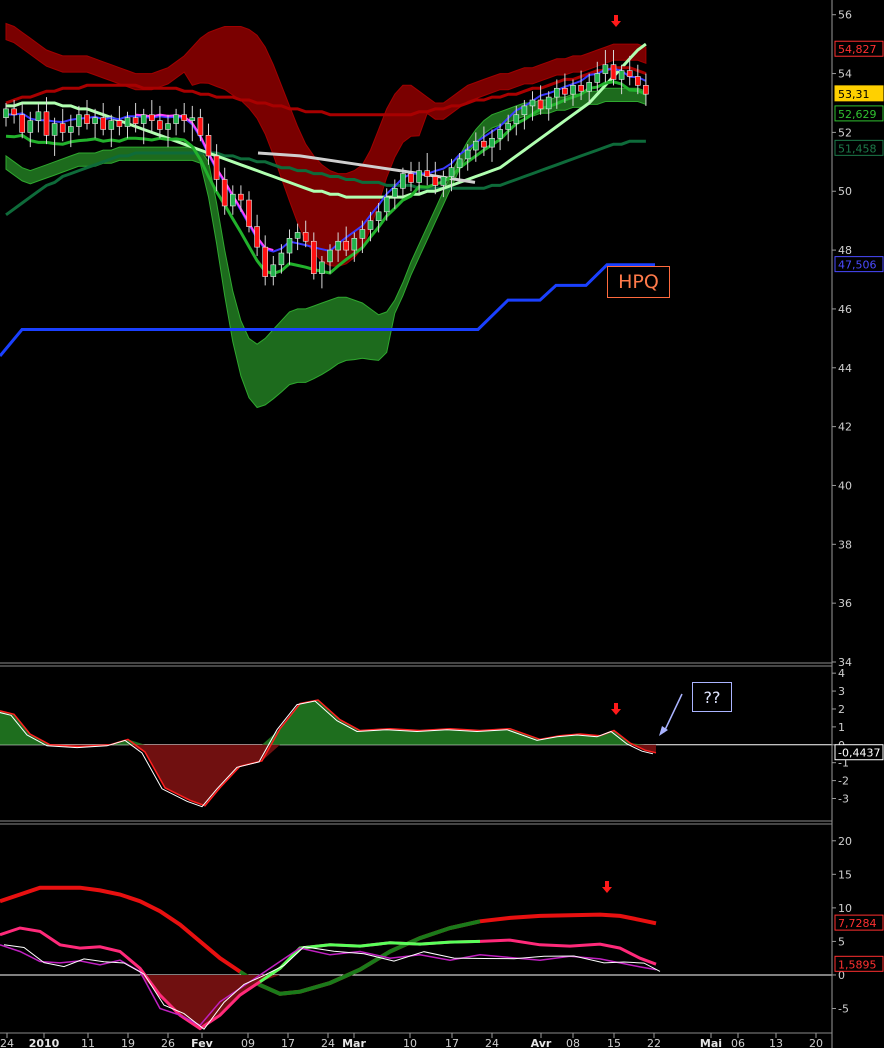 The width and height of the screenshot is (884, 1048). I want to click on ticker-label: HPQ, so click(638, 282).